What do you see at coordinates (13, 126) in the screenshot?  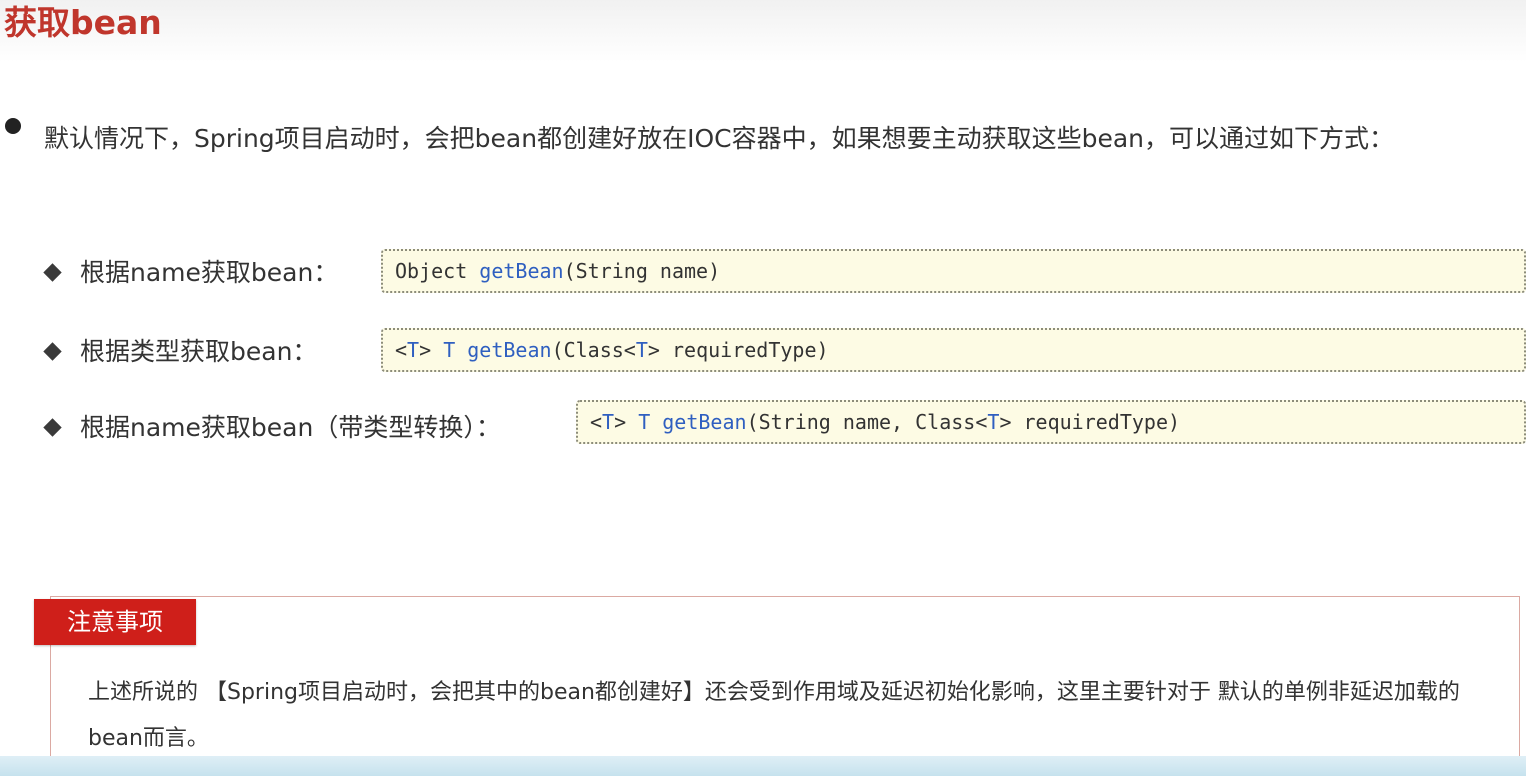 I see `bullet-dot` at bounding box center [13, 126].